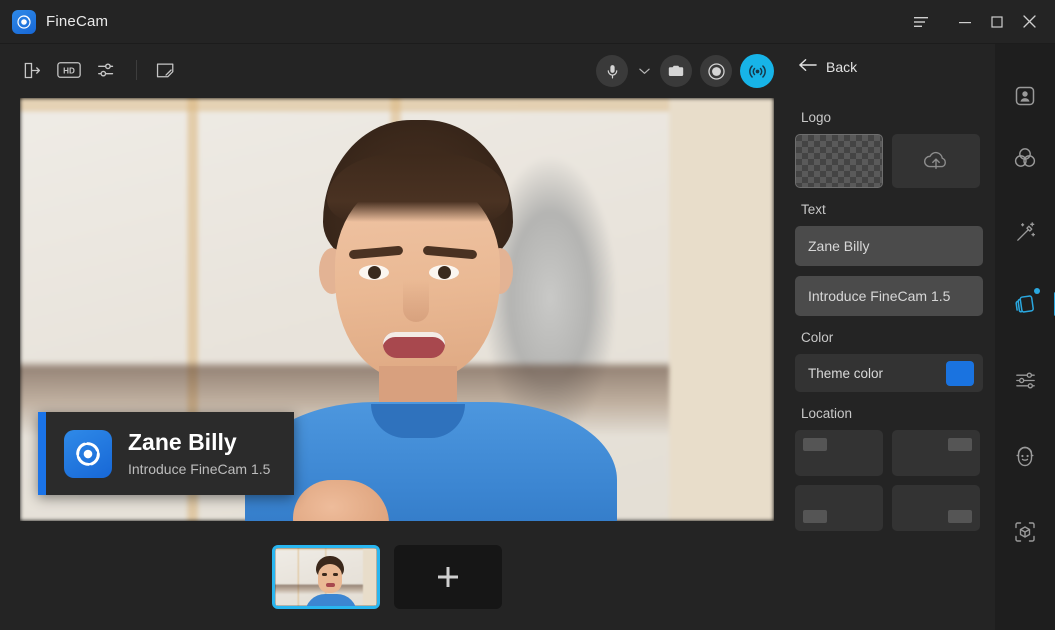 This screenshot has width=1055, height=630. Describe the element at coordinates (42, 453) in the screenshot. I see `overlay-accent-bar` at that location.